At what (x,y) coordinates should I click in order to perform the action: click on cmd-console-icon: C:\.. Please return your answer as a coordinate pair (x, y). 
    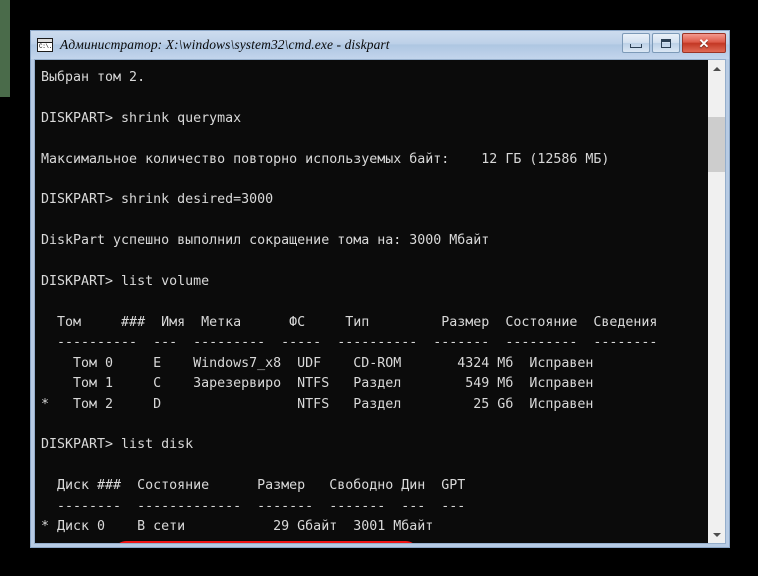
    Looking at the image, I should click on (45, 45).